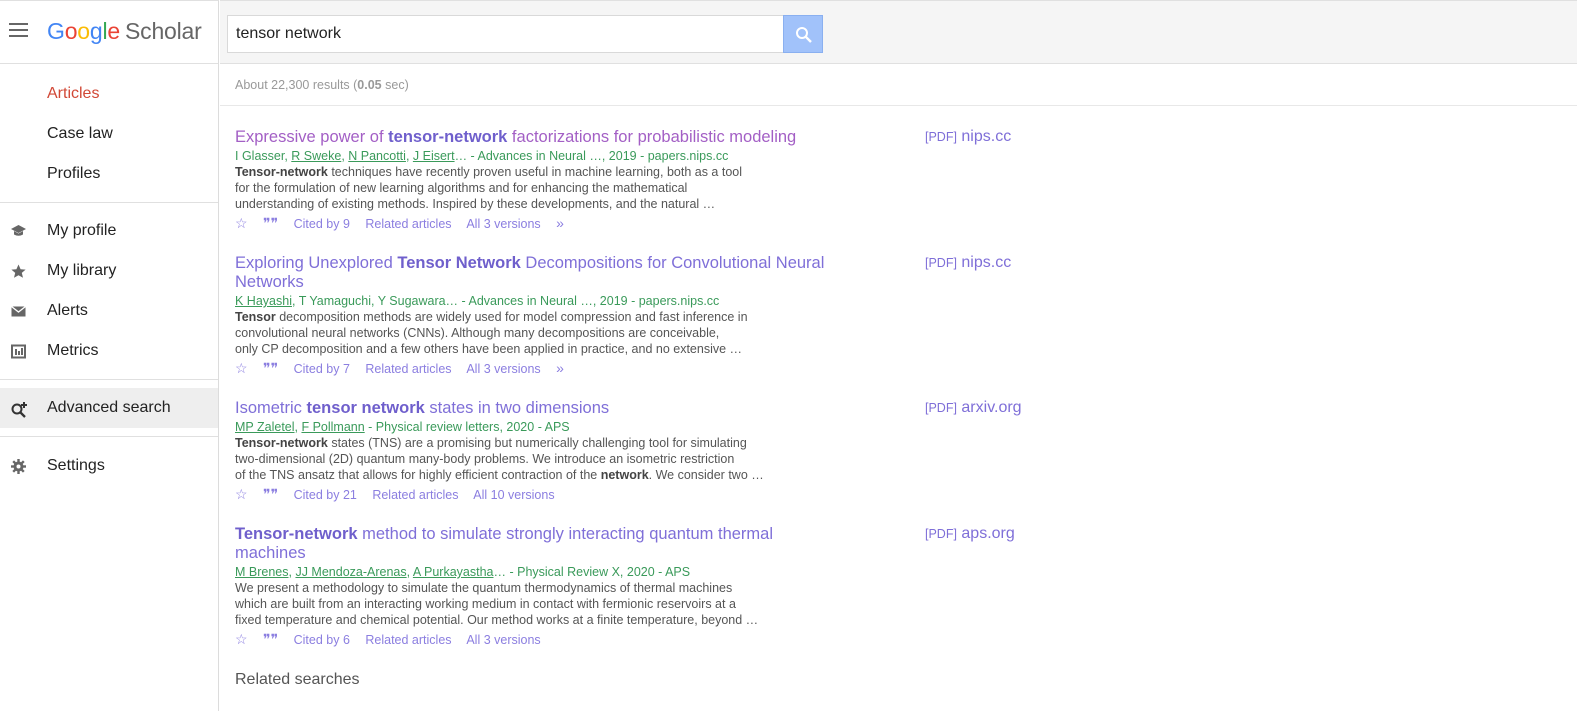 Image resolution: width=1577 pixels, height=711 pixels. What do you see at coordinates (332, 427) in the screenshot?
I see `author-link: F Pollmann` at bounding box center [332, 427].